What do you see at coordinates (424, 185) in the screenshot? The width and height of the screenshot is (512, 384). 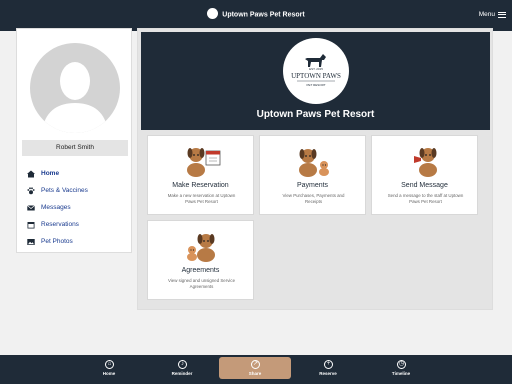 I see `card-title: Send Message` at bounding box center [424, 185].